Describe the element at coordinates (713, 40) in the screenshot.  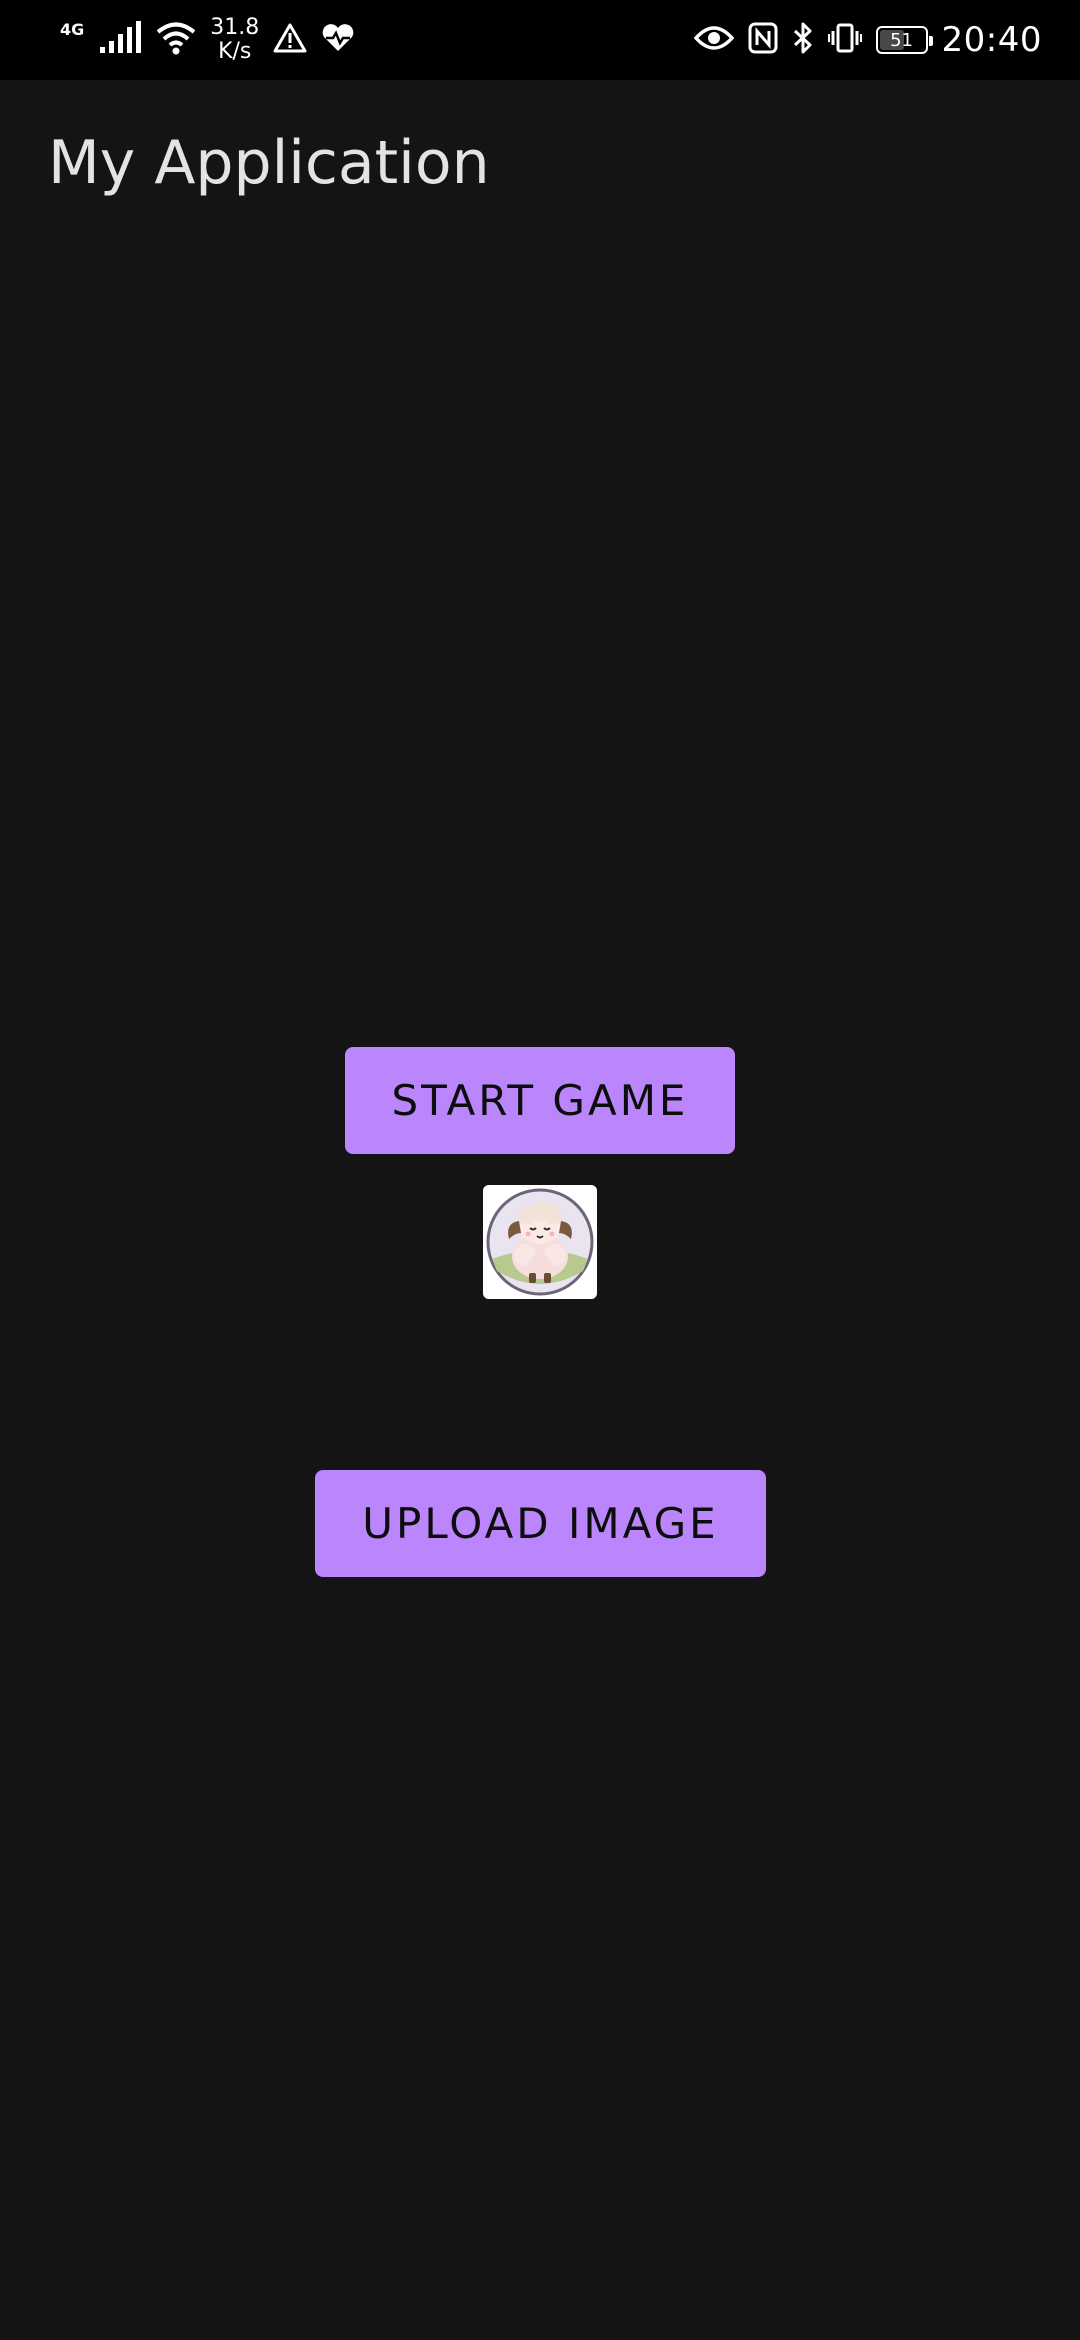
I see `eye-icon` at that location.